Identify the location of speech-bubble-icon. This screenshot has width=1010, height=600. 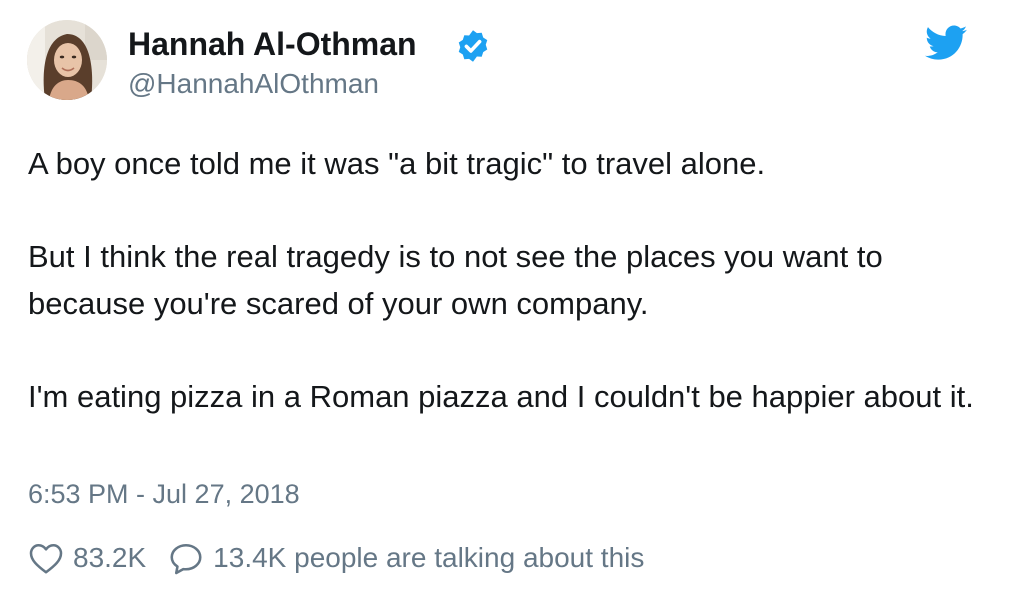
(186, 559).